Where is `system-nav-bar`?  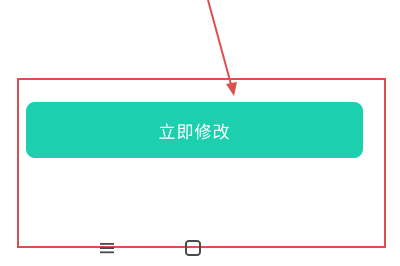
system-nav-bar is located at coordinates (200, 248).